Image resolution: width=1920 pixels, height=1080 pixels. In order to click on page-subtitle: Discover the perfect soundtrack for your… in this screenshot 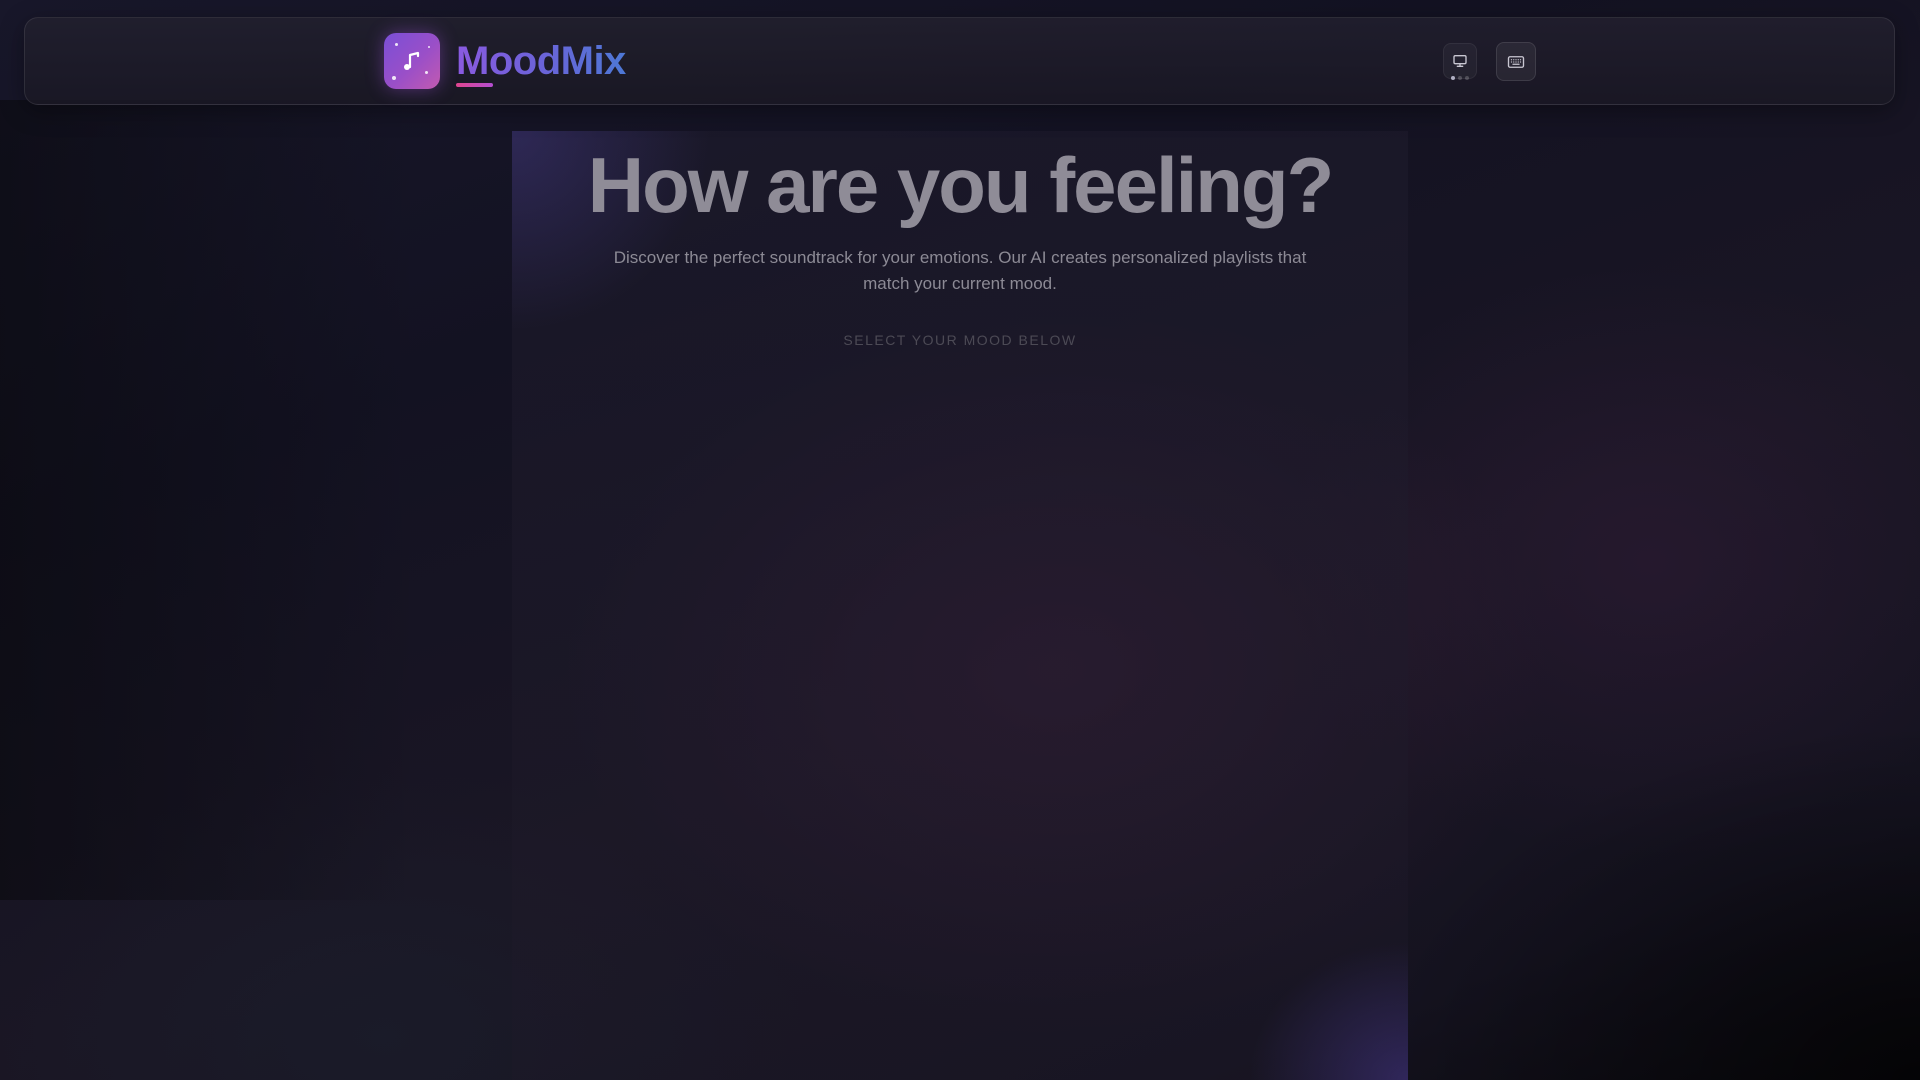, I will do `click(960, 270)`.